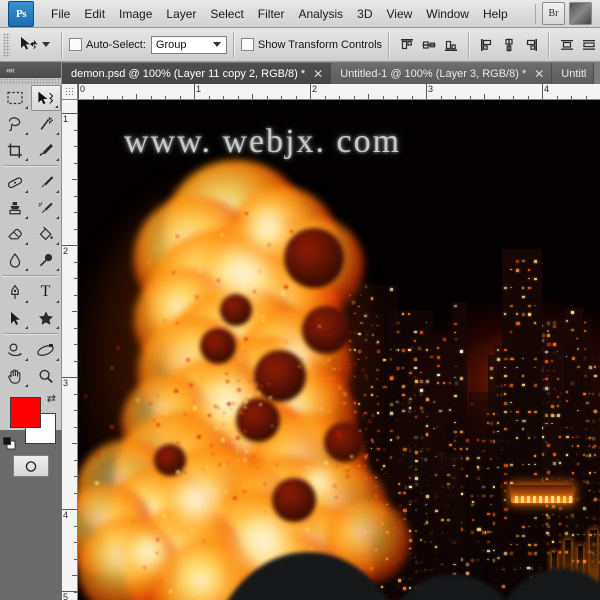 The width and height of the screenshot is (600, 600). I want to click on horizontal-type-tool: T, so click(46, 292).